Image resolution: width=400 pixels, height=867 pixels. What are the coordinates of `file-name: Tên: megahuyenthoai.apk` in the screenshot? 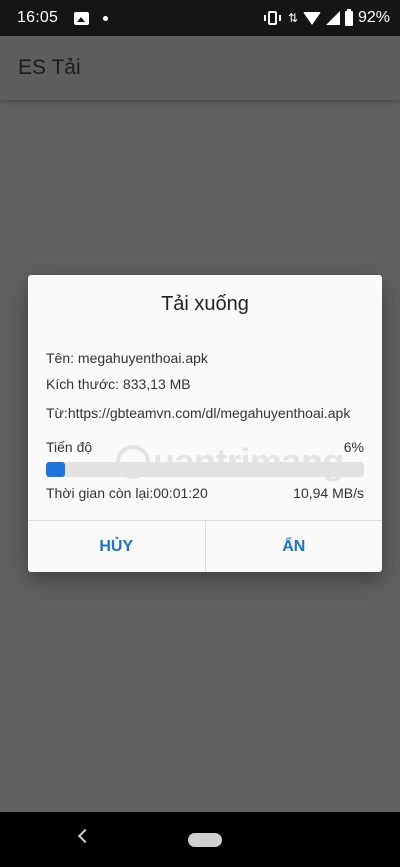 It's located at (127, 358).